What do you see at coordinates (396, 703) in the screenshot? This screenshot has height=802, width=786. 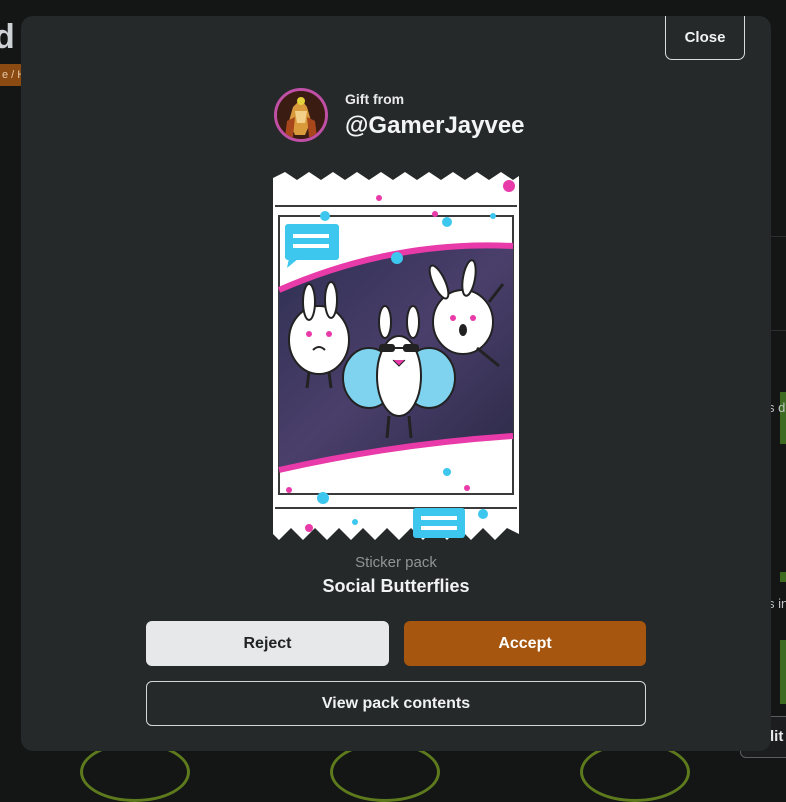 I see `view-pack-contents-button: View pack contents` at bounding box center [396, 703].